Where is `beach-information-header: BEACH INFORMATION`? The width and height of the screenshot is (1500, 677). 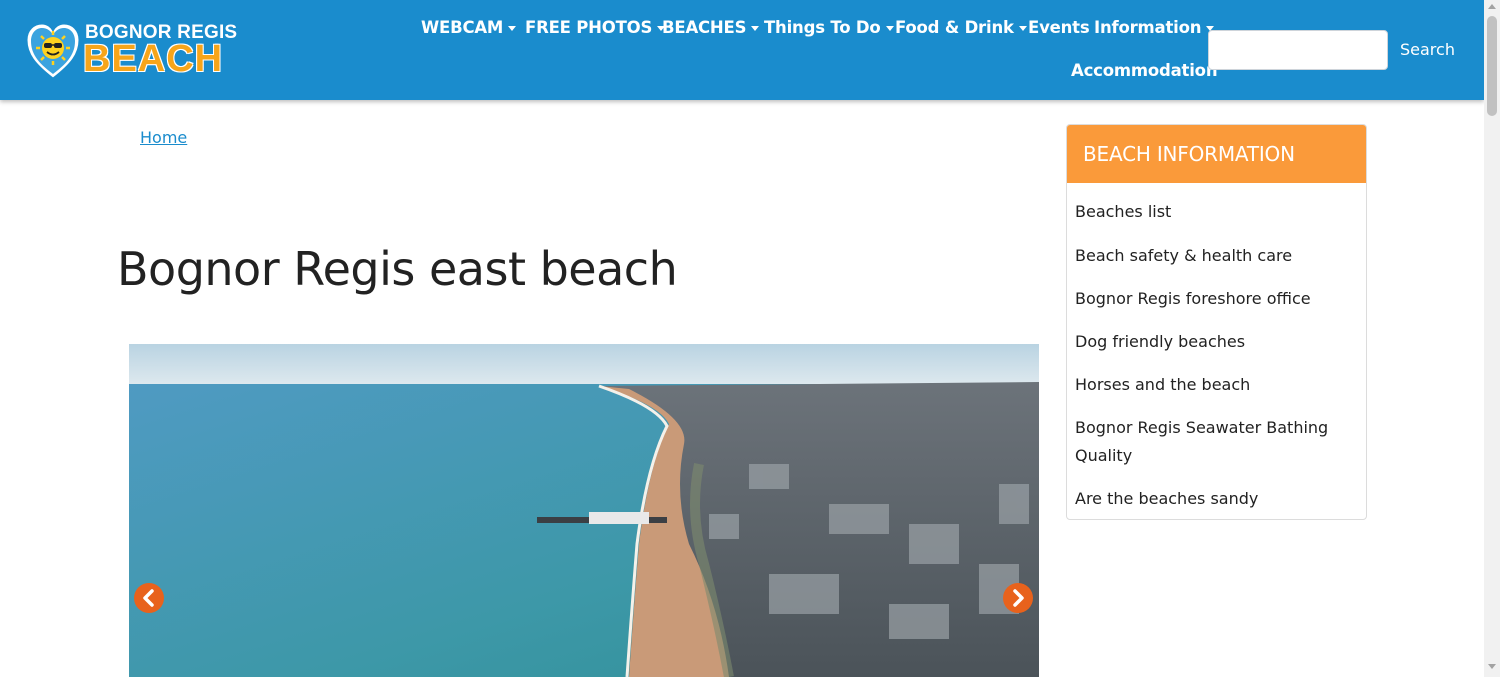
beach-information-header: BEACH INFORMATION is located at coordinates (1216, 154).